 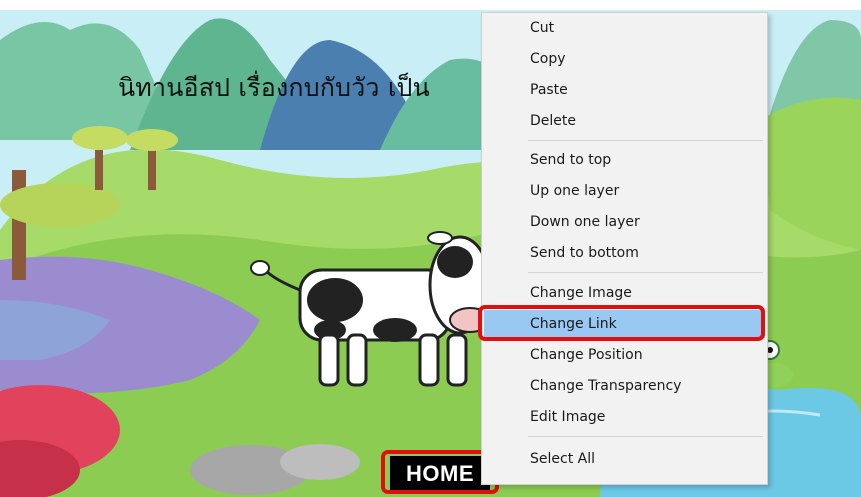 I want to click on menu-item-up-one-layer: Up one layer, so click(x=624, y=191).